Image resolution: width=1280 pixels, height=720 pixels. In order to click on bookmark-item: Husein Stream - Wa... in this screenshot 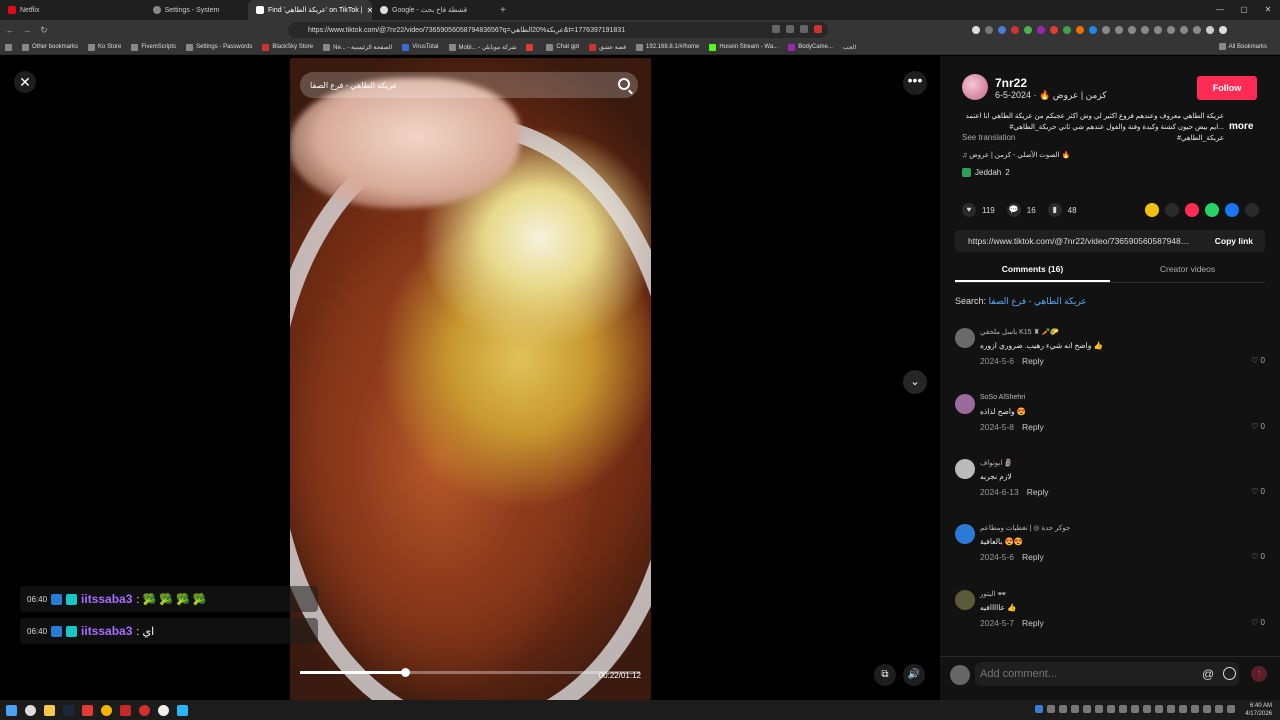, I will do `click(743, 47)`.